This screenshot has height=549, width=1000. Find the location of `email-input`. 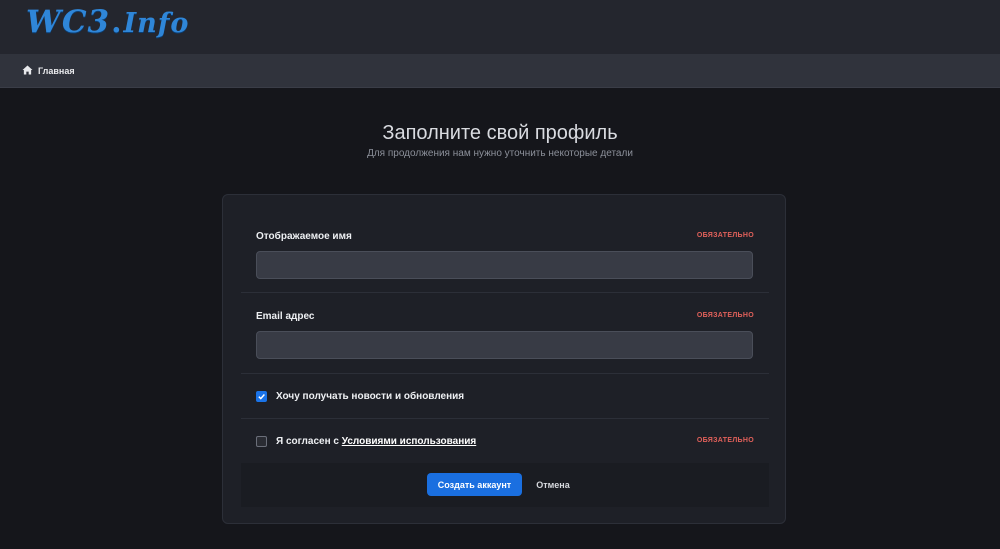

email-input is located at coordinates (504, 345).